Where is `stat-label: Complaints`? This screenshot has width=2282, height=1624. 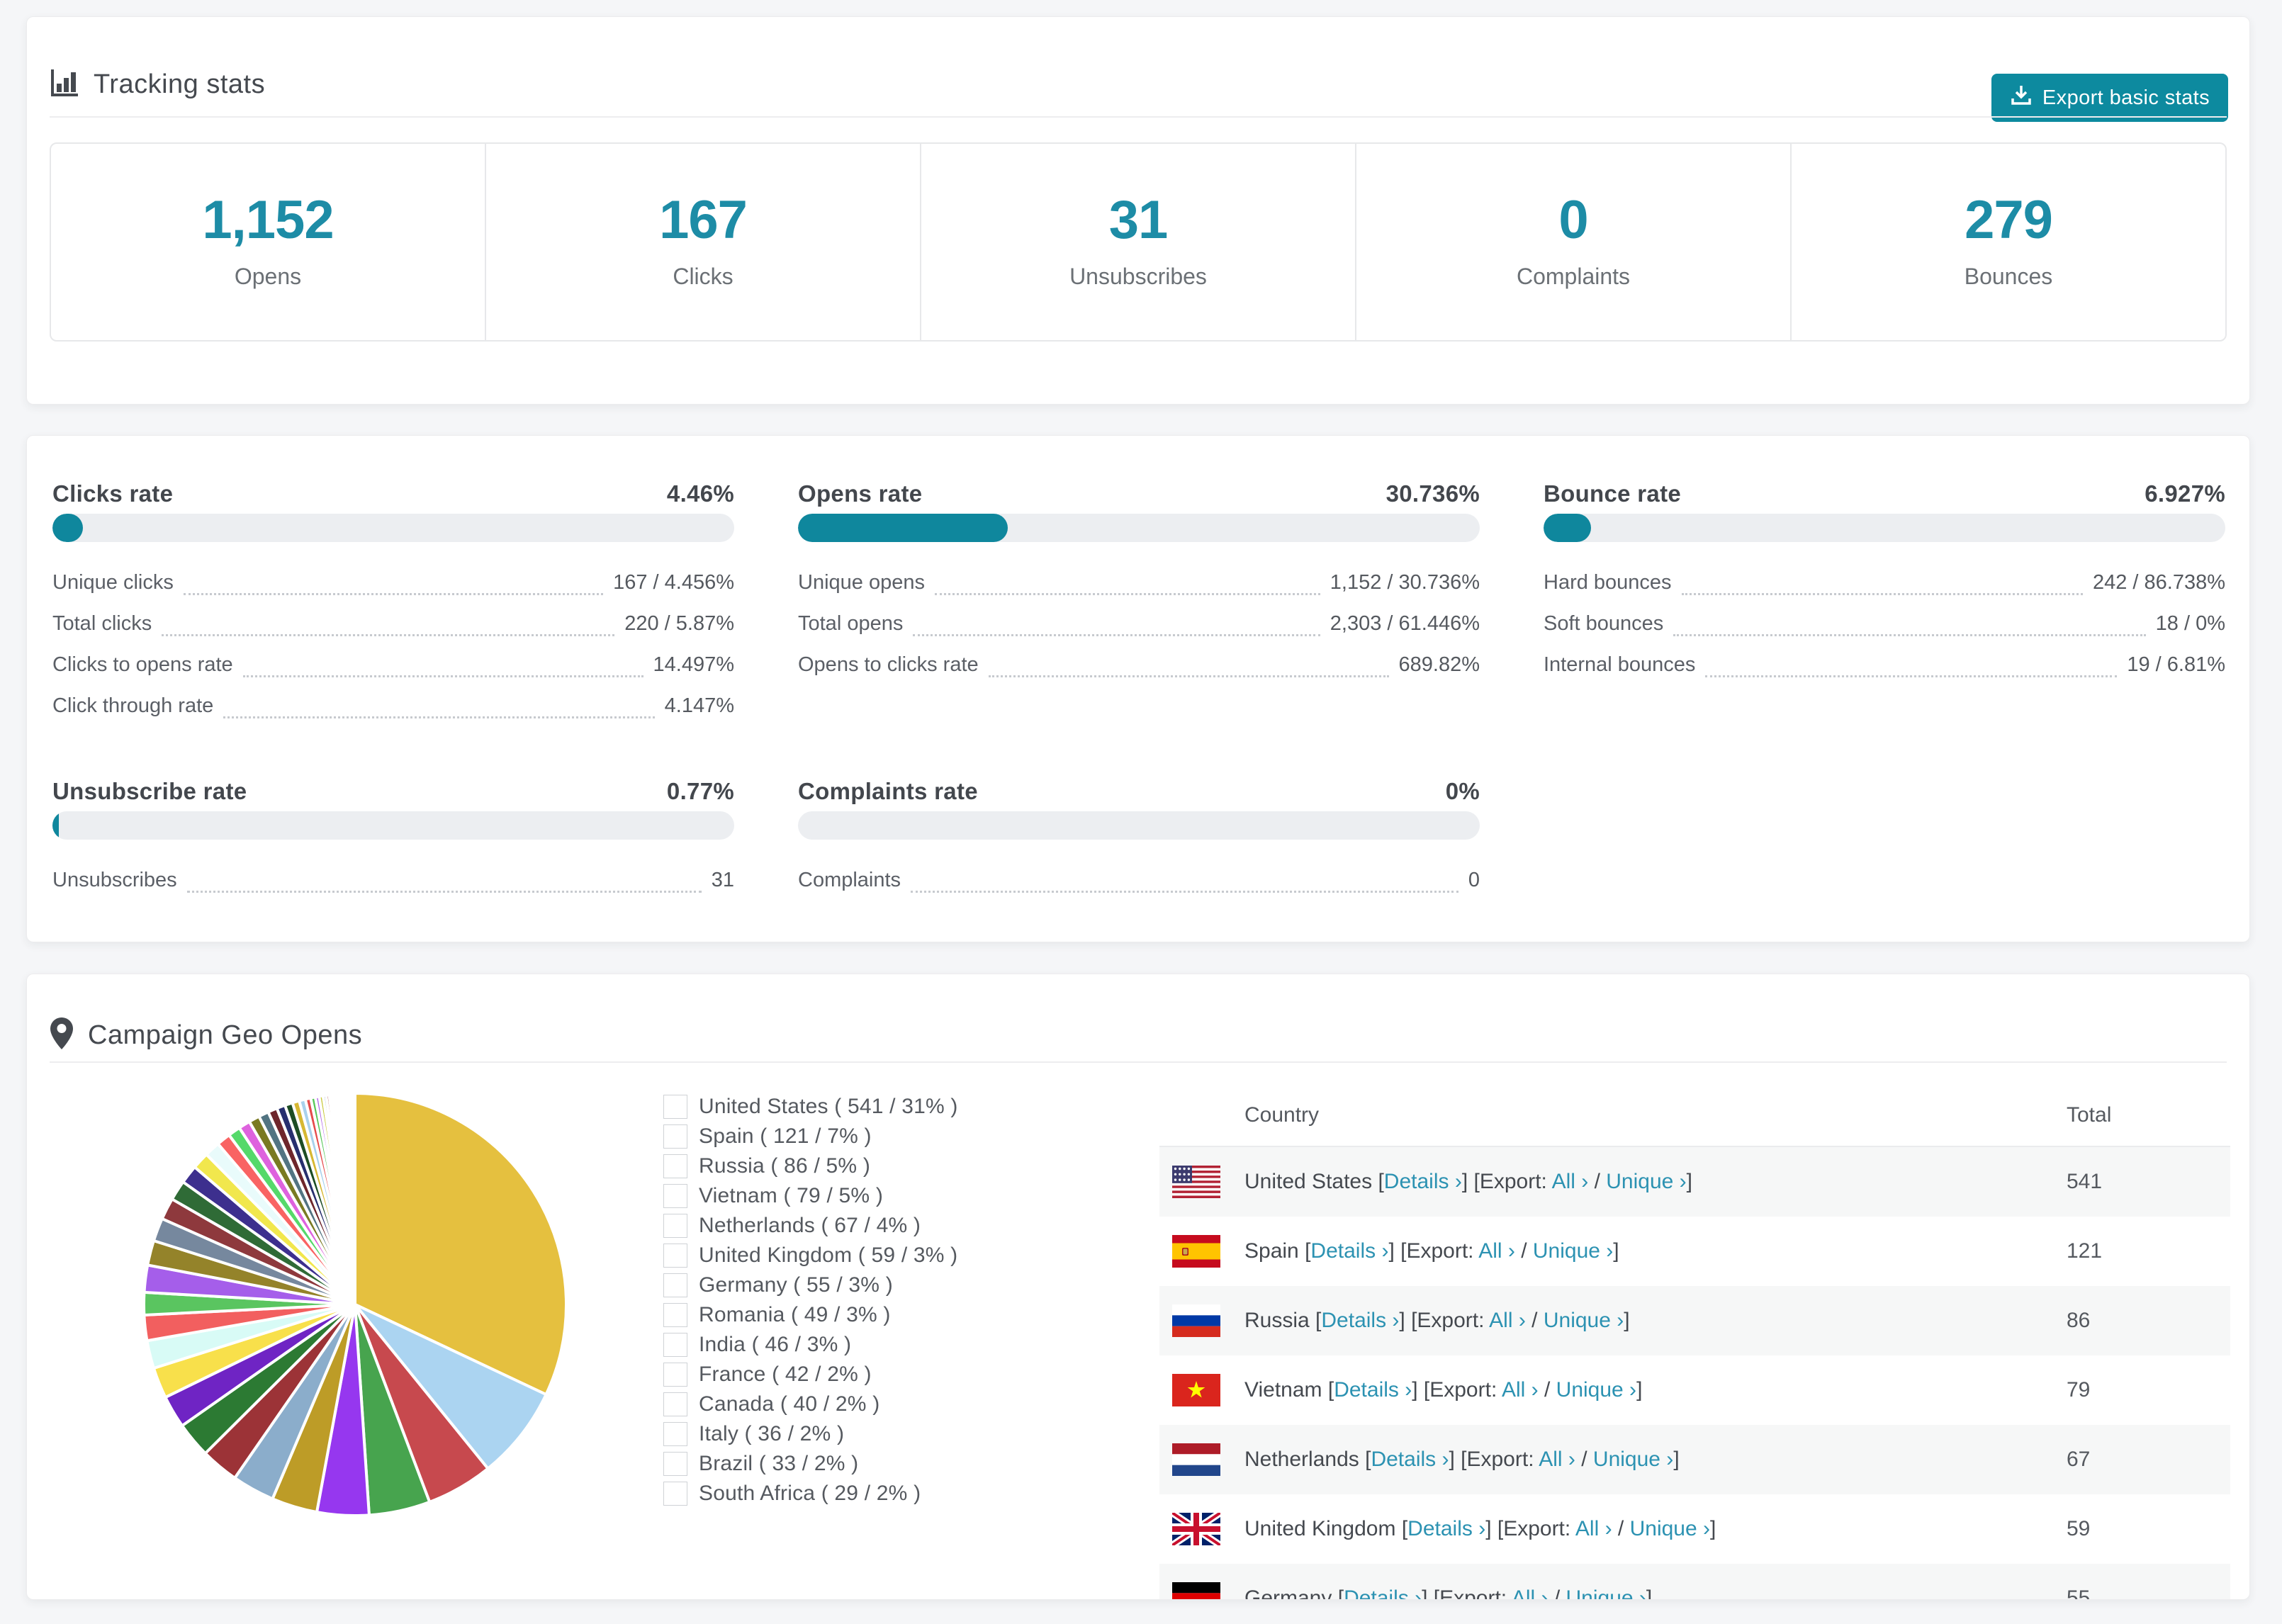
stat-label: Complaints is located at coordinates (1573, 276).